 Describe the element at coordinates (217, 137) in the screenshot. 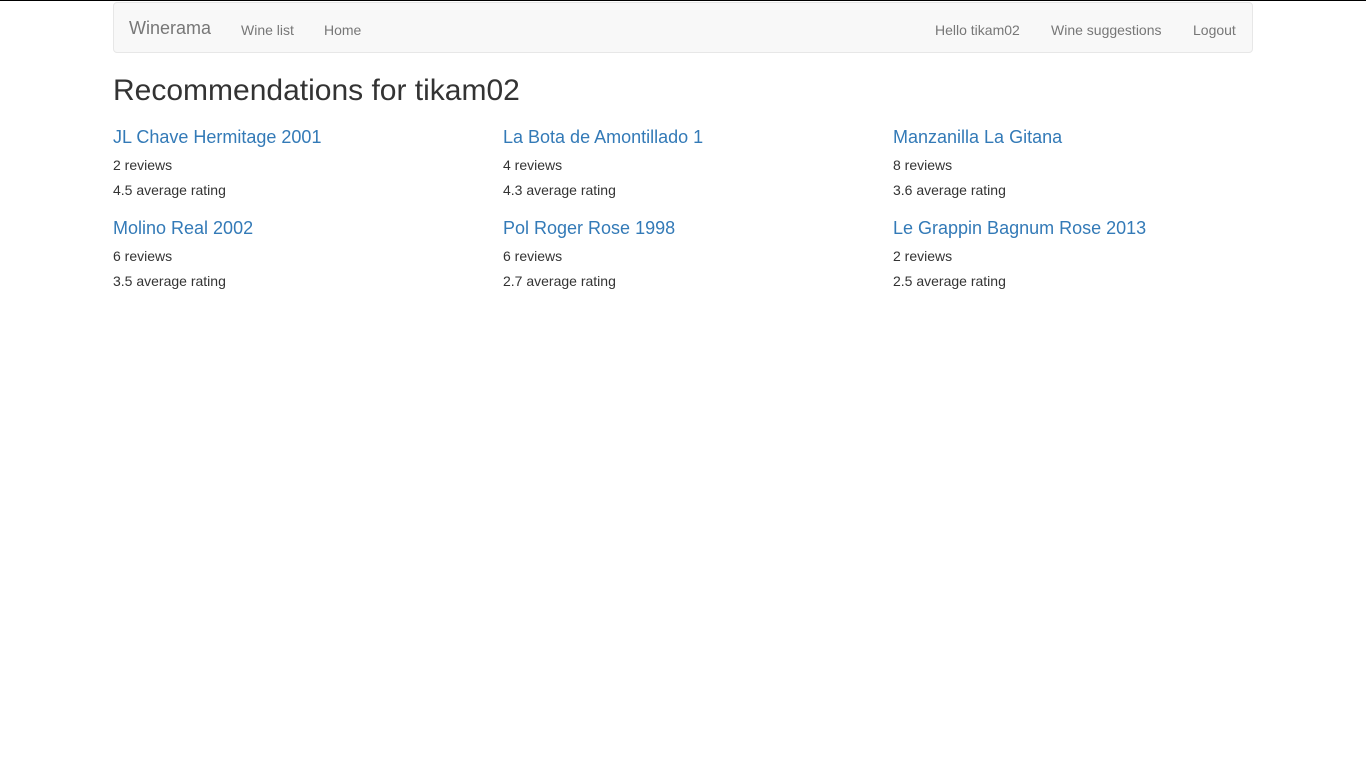

I see `wine-name-link: JL Chave Hermitage 2001` at that location.